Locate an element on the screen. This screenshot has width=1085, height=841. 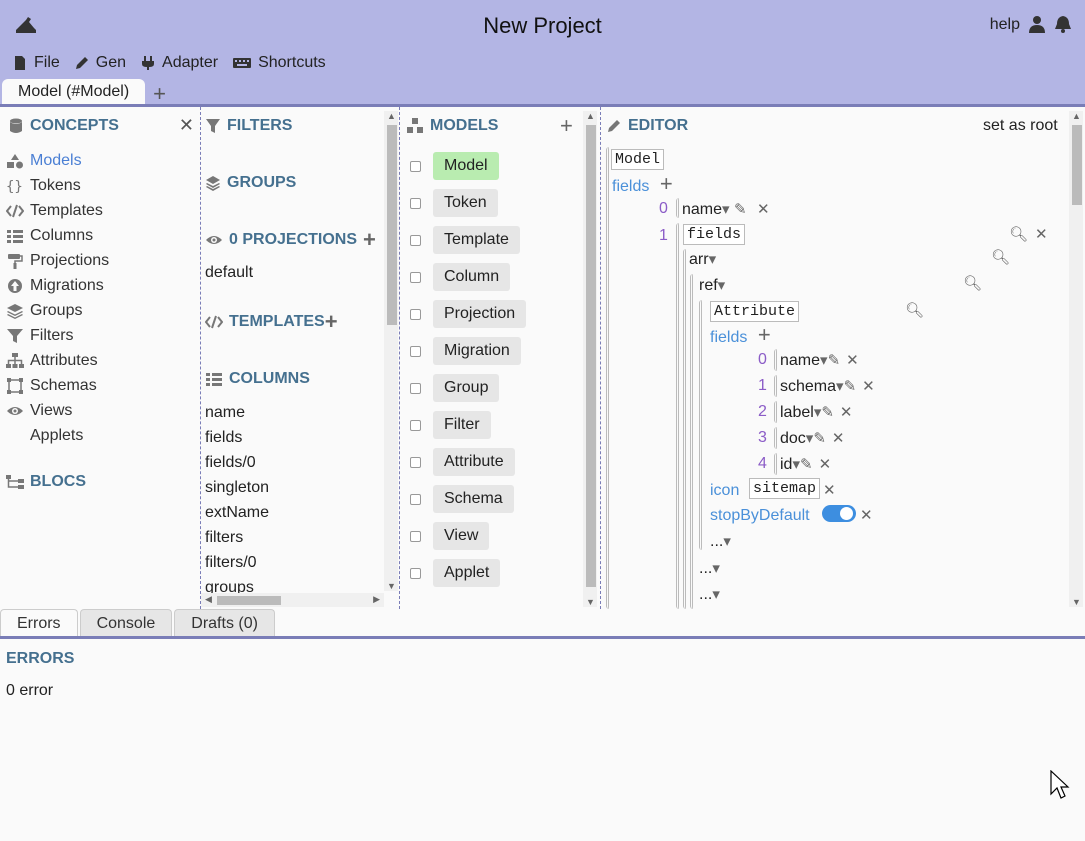
model-chip: Schema is located at coordinates (473, 499).